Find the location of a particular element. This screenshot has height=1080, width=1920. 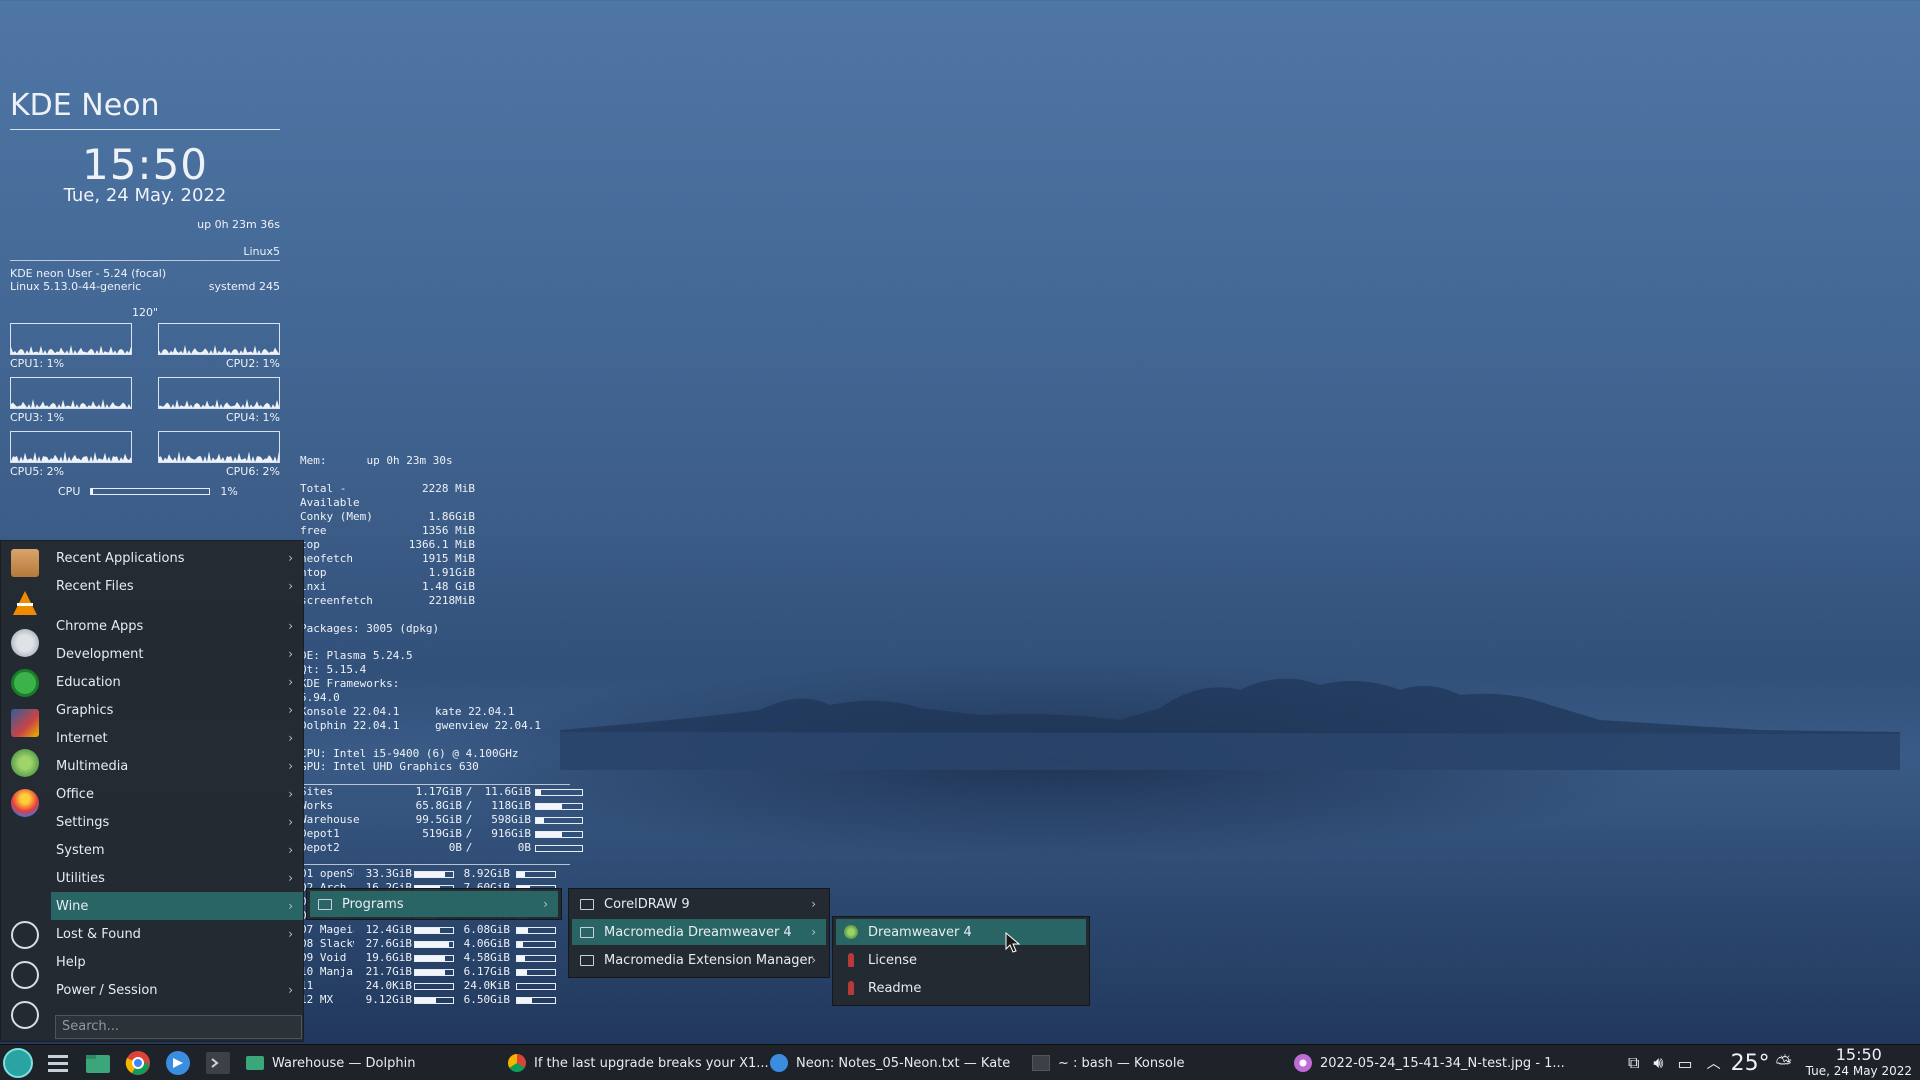

menu-item-chrome-apps: Chrome Apps › is located at coordinates (177, 626).